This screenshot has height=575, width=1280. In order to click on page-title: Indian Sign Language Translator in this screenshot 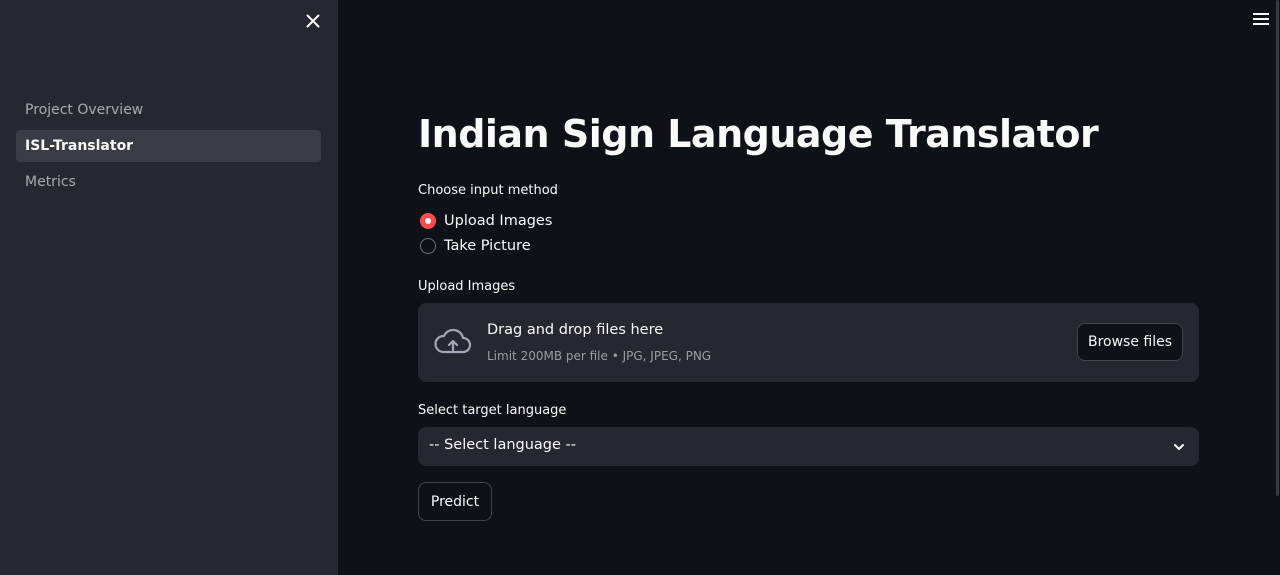, I will do `click(758, 134)`.